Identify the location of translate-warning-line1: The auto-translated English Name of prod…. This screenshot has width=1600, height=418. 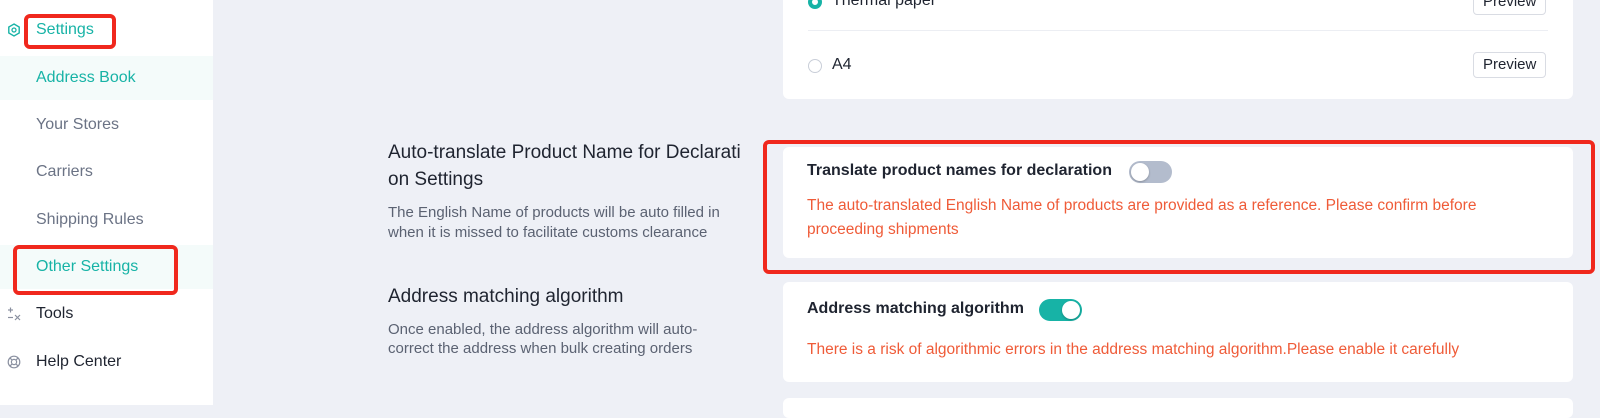
(1142, 205).